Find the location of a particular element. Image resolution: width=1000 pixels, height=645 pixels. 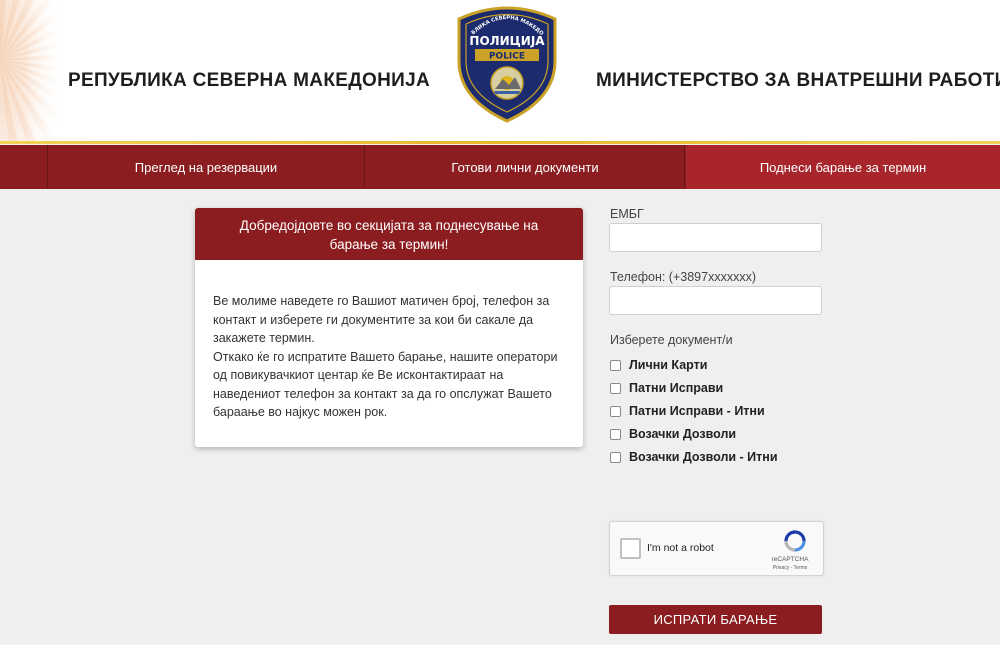

document-option-label: Лични Карти is located at coordinates (668, 365).